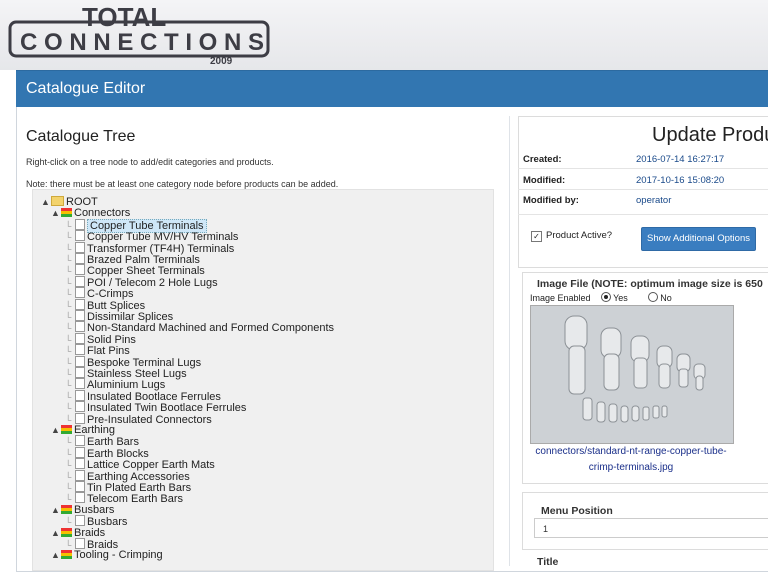  I want to click on tree-item: └ Brazed Palm Terminals, so click(132, 259).